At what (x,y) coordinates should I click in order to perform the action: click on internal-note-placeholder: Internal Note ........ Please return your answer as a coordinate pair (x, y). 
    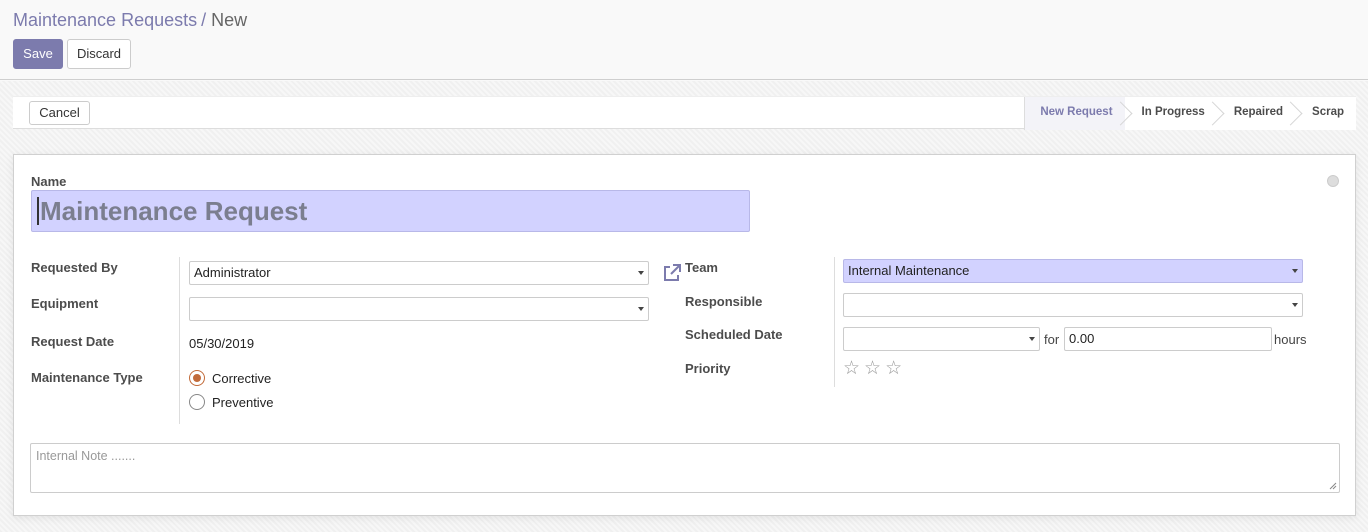
    Looking at the image, I should click on (86, 456).